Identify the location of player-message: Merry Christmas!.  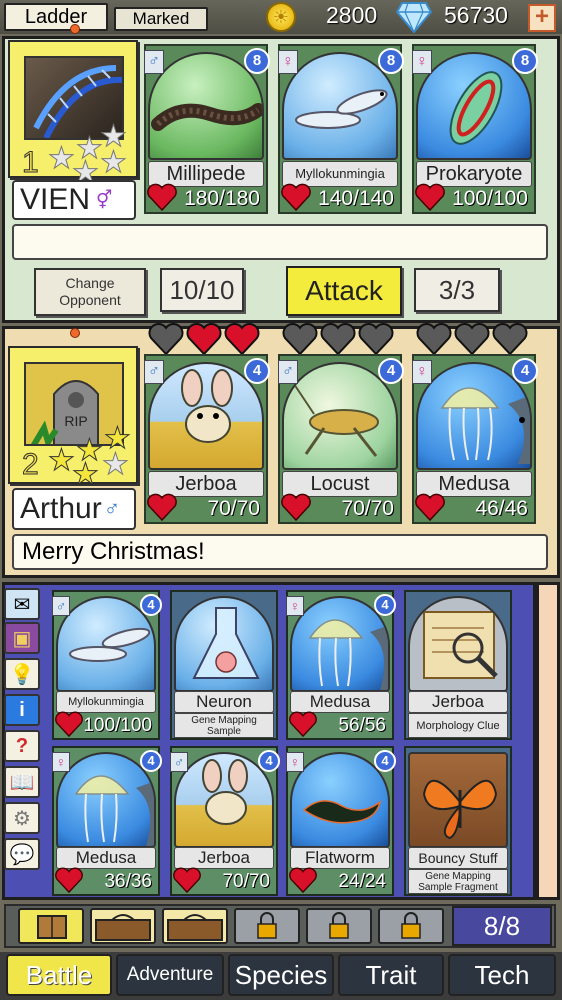
(280, 552).